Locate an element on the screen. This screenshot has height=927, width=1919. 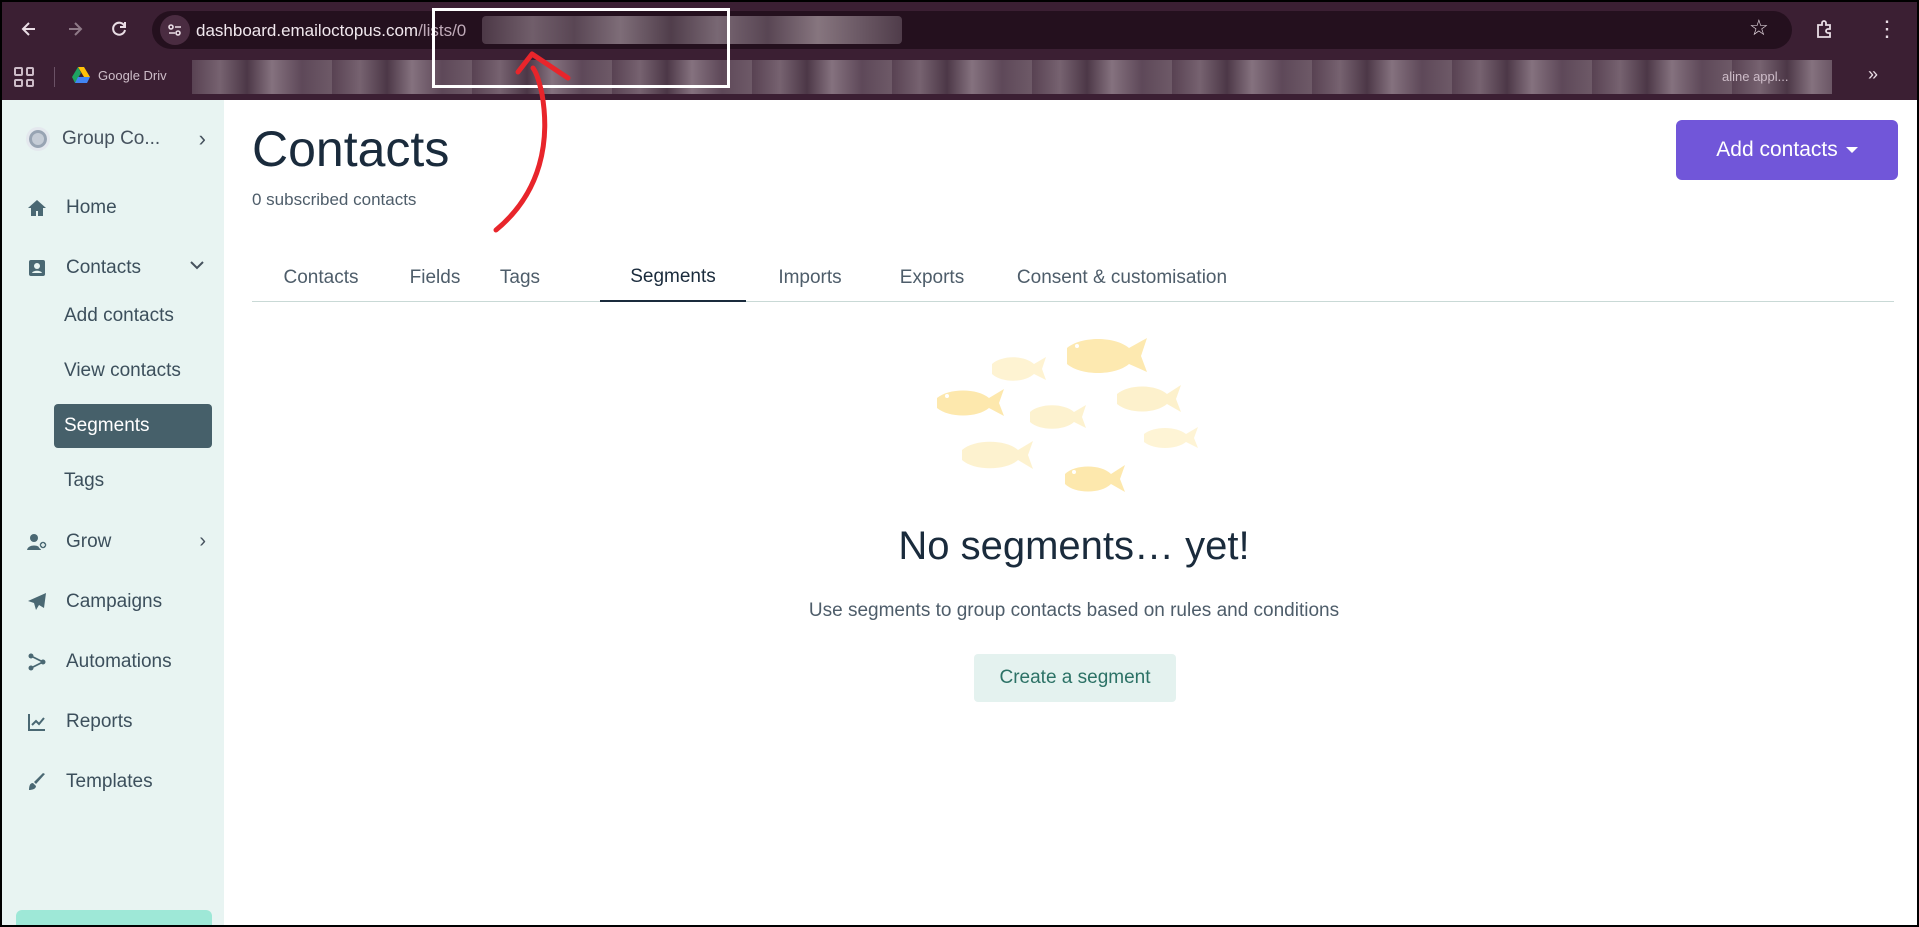
grow-icon is located at coordinates (37, 542).